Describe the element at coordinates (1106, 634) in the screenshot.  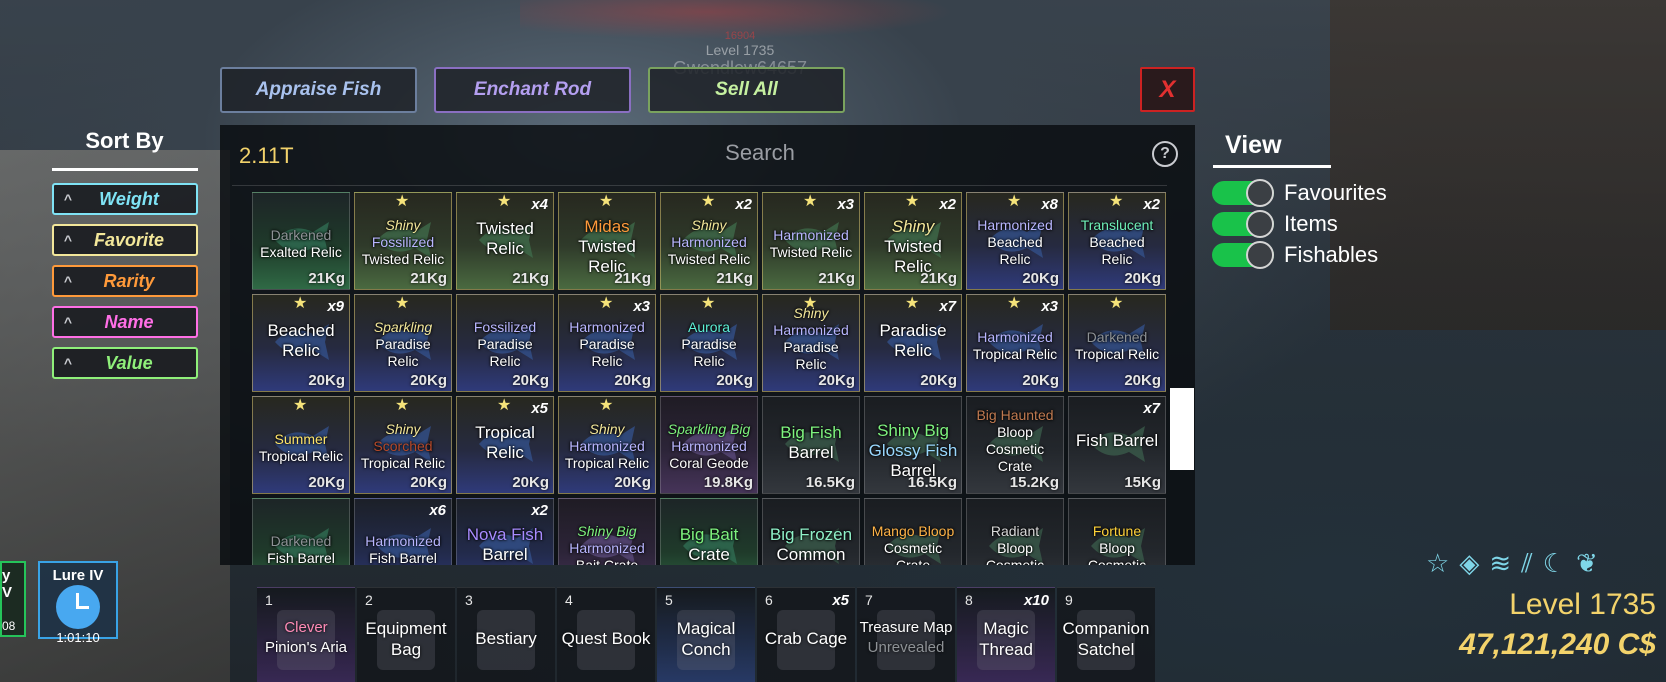
I see `hotbar-slot-9: 9 Companion Satchel` at that location.